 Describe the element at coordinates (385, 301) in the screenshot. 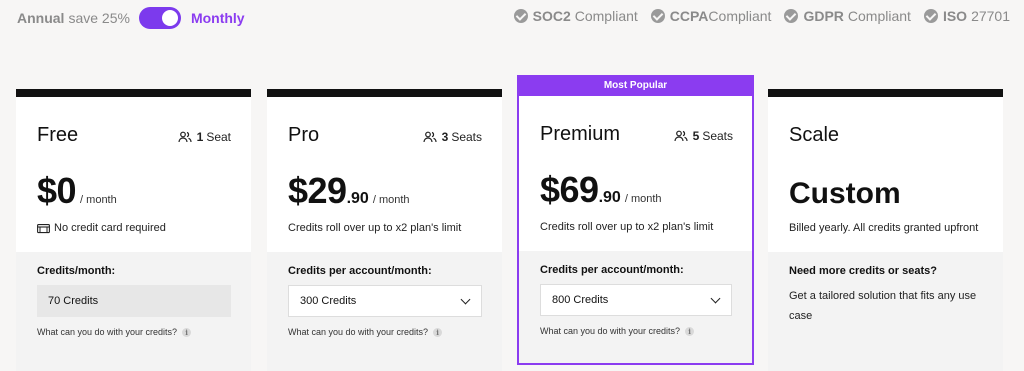

I see `credits-select: 300 Credits` at that location.